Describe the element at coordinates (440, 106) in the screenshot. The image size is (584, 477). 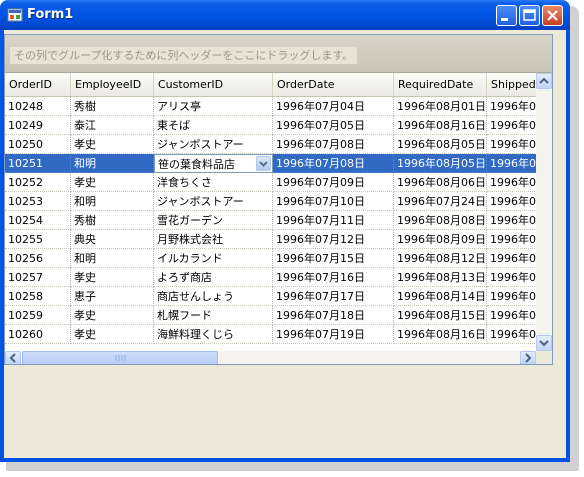
I see `table-cell: 1996年08月01日` at that location.